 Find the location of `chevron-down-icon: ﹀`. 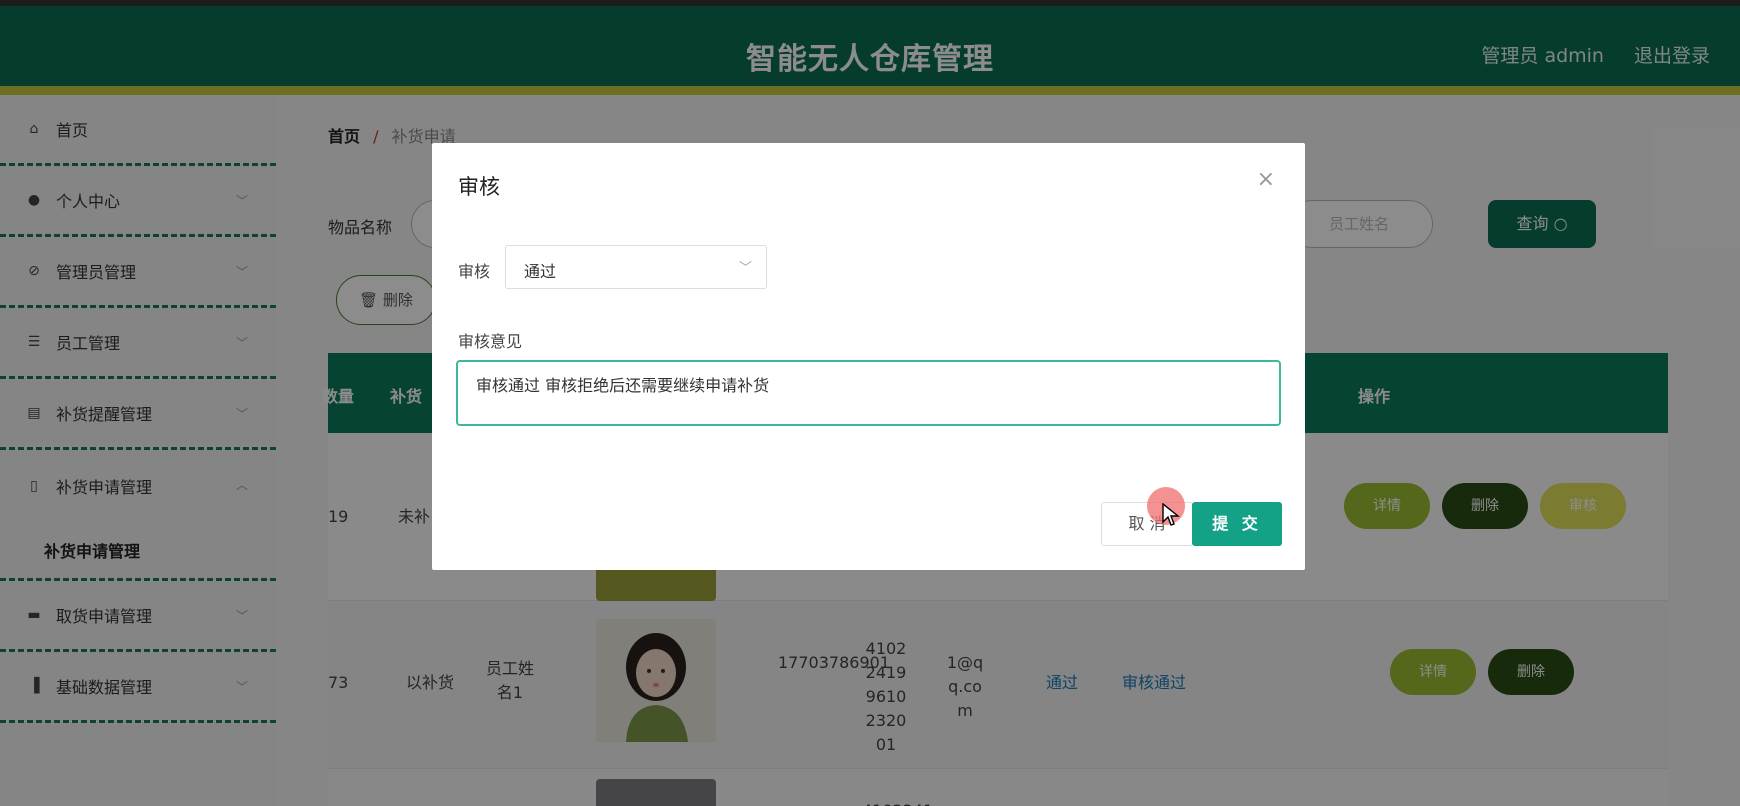

chevron-down-icon: ﹀ is located at coordinates (745, 268).